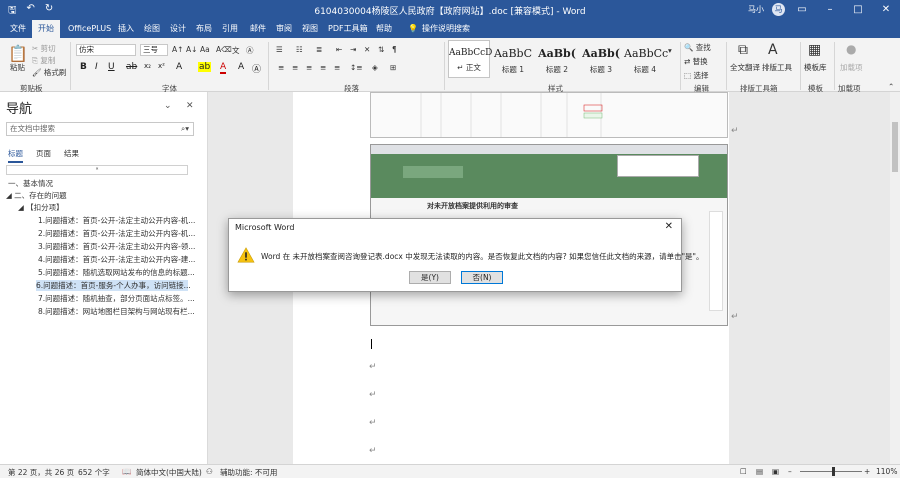  I want to click on addin-icon: ●, so click(851, 49).